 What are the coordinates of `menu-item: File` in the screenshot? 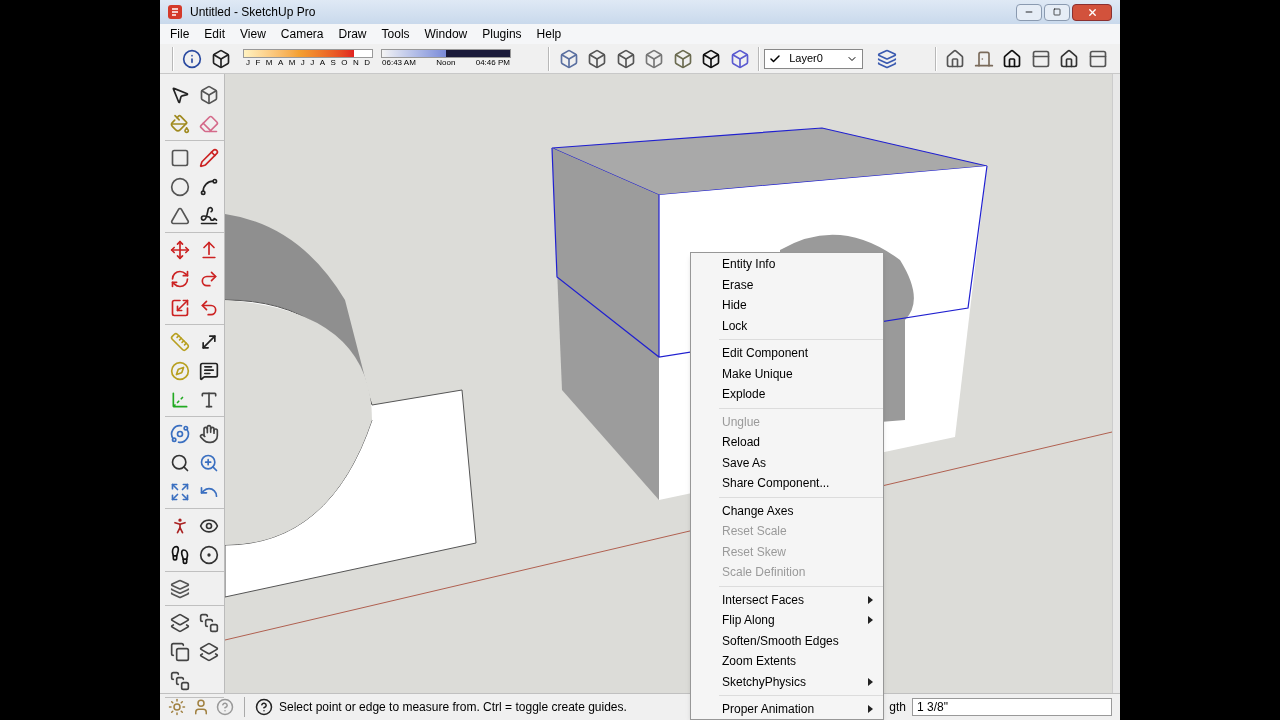 It's located at (180, 34).